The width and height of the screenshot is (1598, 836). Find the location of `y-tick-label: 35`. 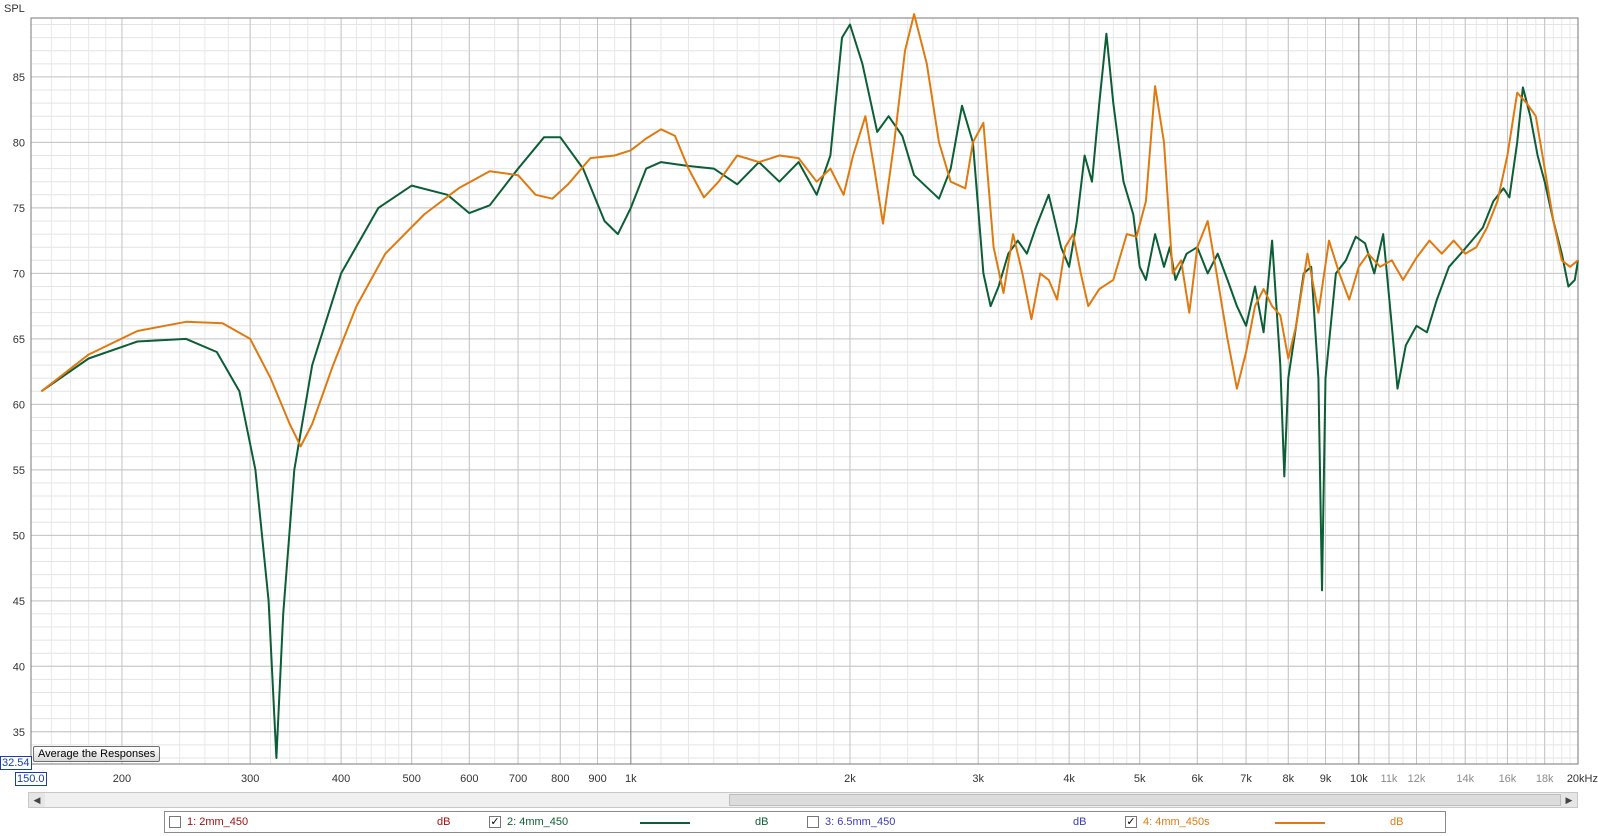

y-tick-label: 35 is located at coordinates (19, 733).